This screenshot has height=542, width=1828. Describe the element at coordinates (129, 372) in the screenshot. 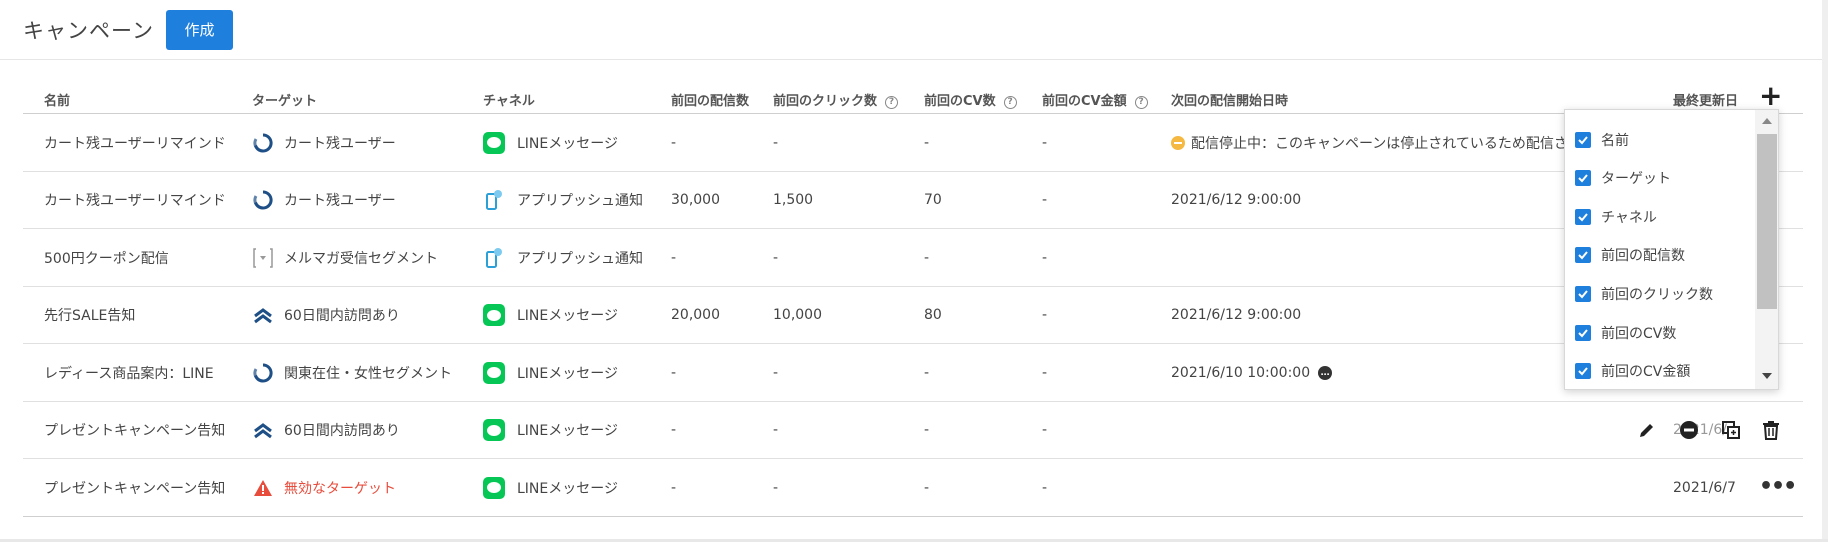

I see `campaign-name: レディース商品案内：LINE` at that location.